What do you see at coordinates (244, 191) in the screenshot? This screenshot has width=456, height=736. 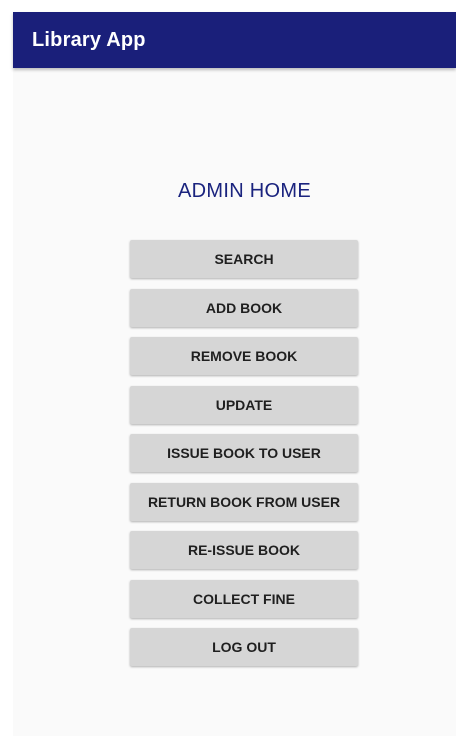 I see `page-title: ADMIN HOME` at bounding box center [244, 191].